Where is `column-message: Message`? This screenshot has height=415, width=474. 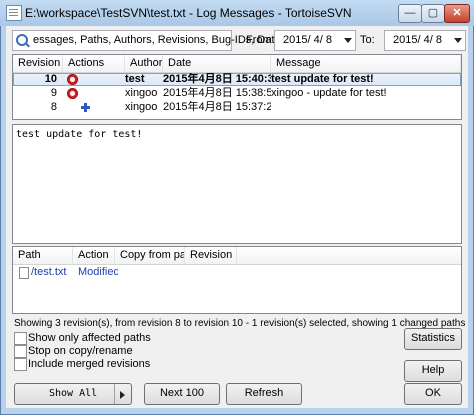
column-message: Message is located at coordinates (366, 63).